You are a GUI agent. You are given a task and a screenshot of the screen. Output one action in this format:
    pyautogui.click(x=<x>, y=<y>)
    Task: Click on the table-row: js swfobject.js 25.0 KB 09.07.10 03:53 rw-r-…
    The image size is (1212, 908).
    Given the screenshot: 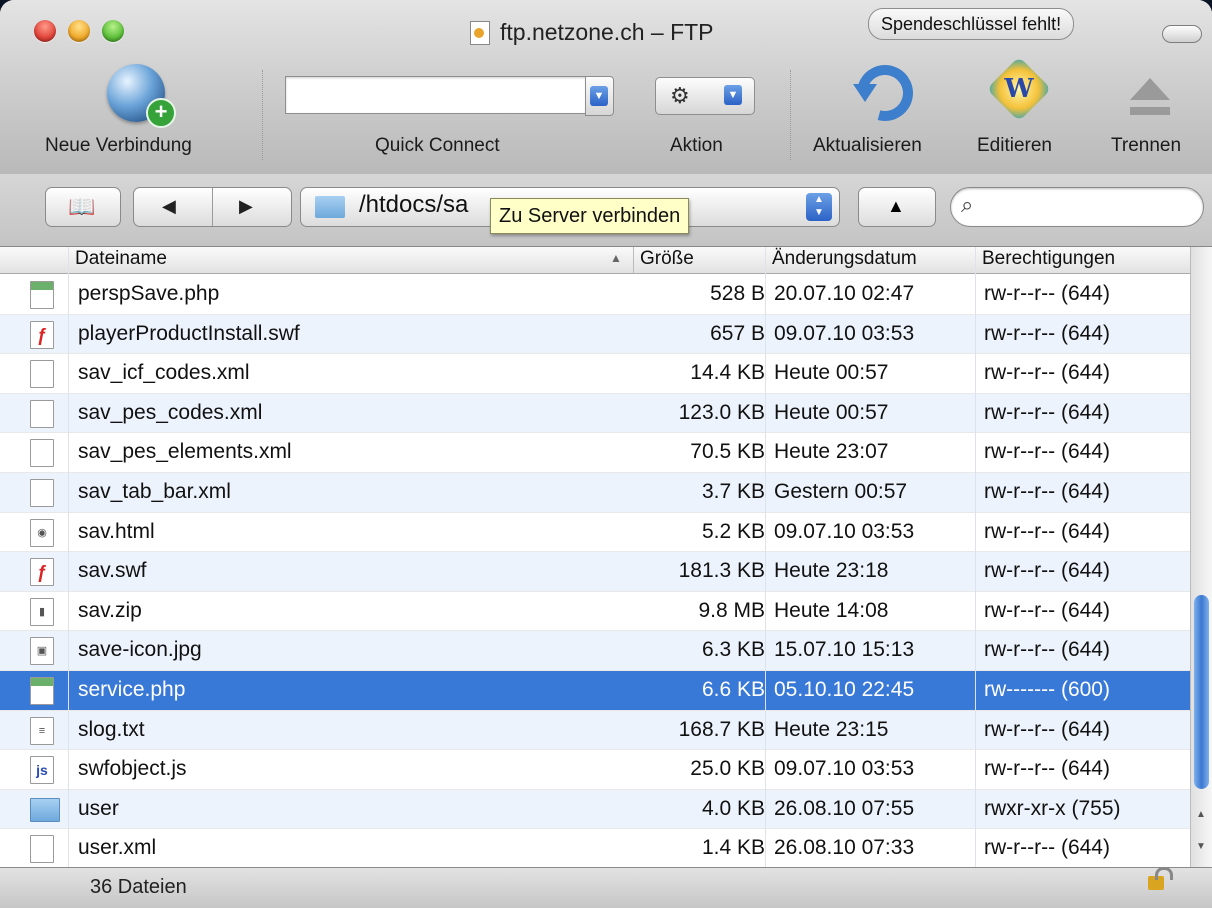 What is the action you would take?
    pyautogui.click(x=595, y=770)
    